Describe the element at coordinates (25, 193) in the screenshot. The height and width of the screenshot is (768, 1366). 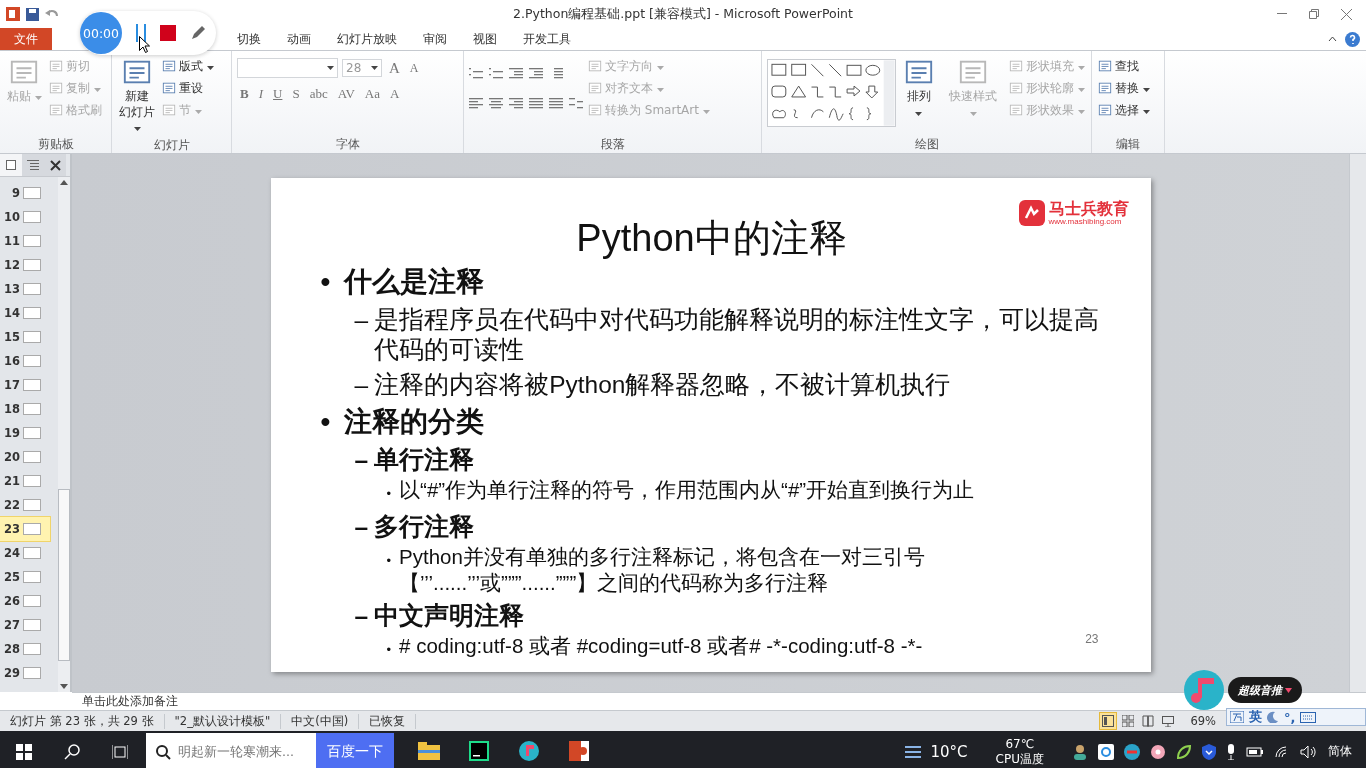
I see `slide-thumbnail: 9` at that location.